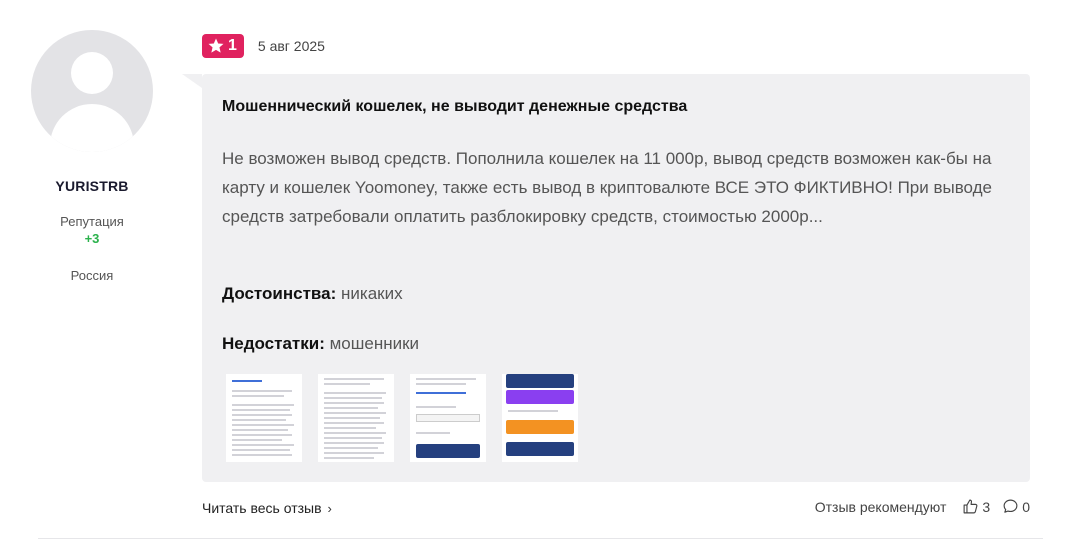 This screenshot has height=541, width=1065. Describe the element at coordinates (970, 506) in the screenshot. I see `thumbs-up-icon` at that location.